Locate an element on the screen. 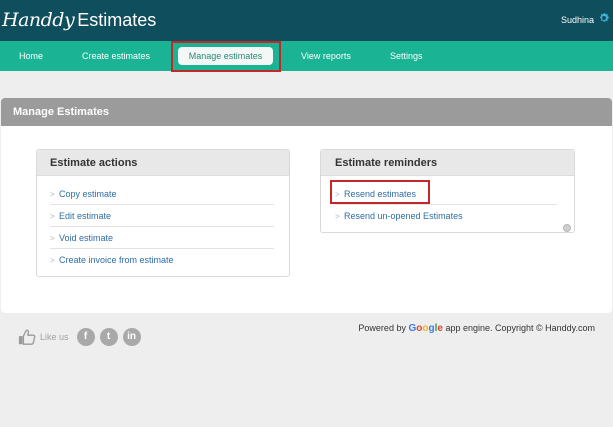 The width and height of the screenshot is (613, 427). reminder-resend-unopened: > Resend un-opened Estimates is located at coordinates (446, 216).